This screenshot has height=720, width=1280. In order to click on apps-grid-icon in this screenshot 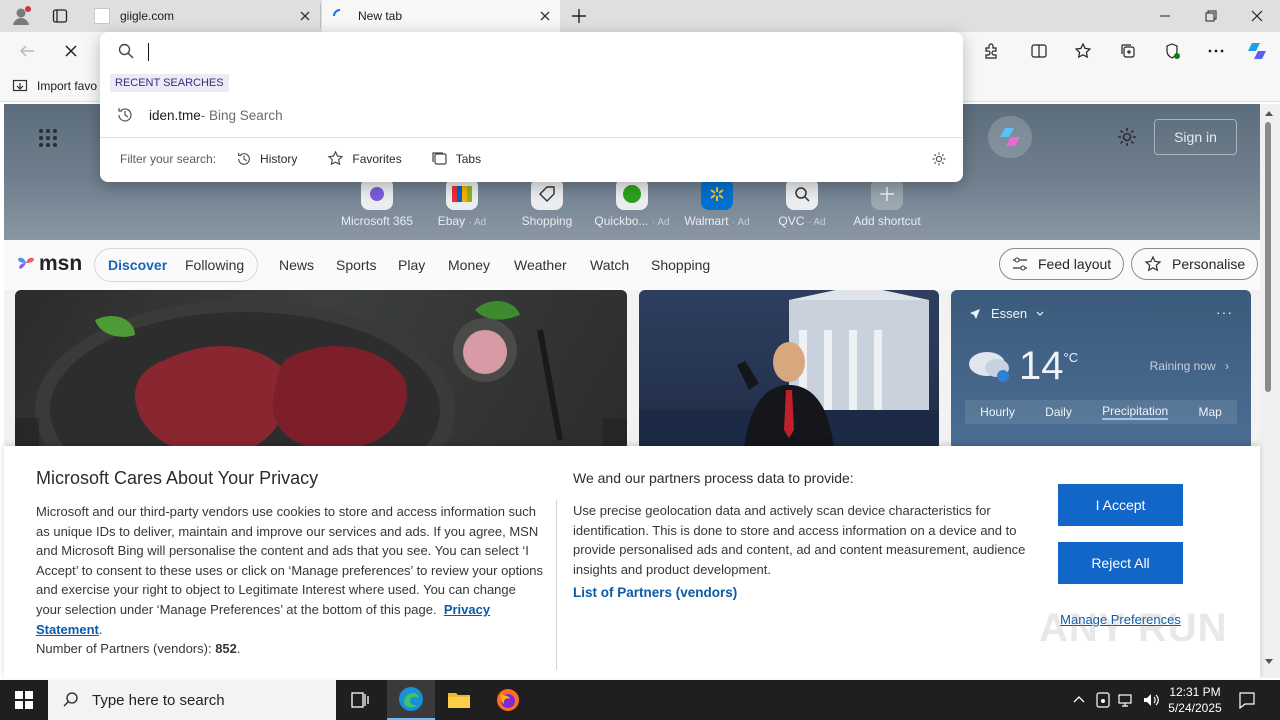, I will do `click(48, 138)`.